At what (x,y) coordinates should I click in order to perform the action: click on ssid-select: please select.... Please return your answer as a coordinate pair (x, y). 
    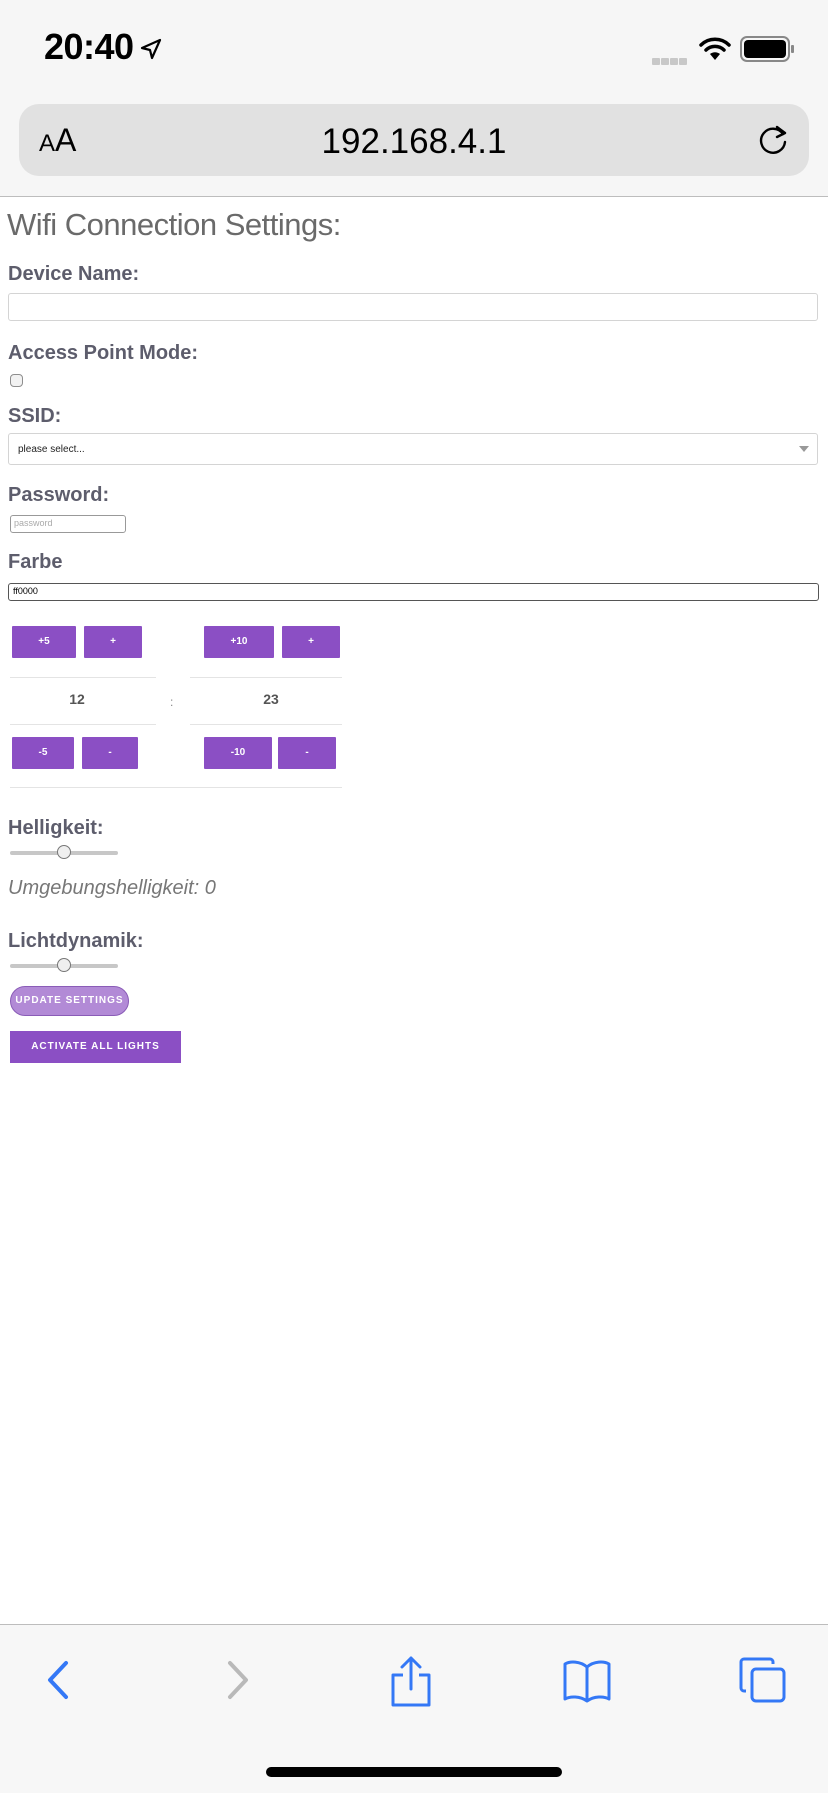
    Looking at the image, I should click on (413, 449).